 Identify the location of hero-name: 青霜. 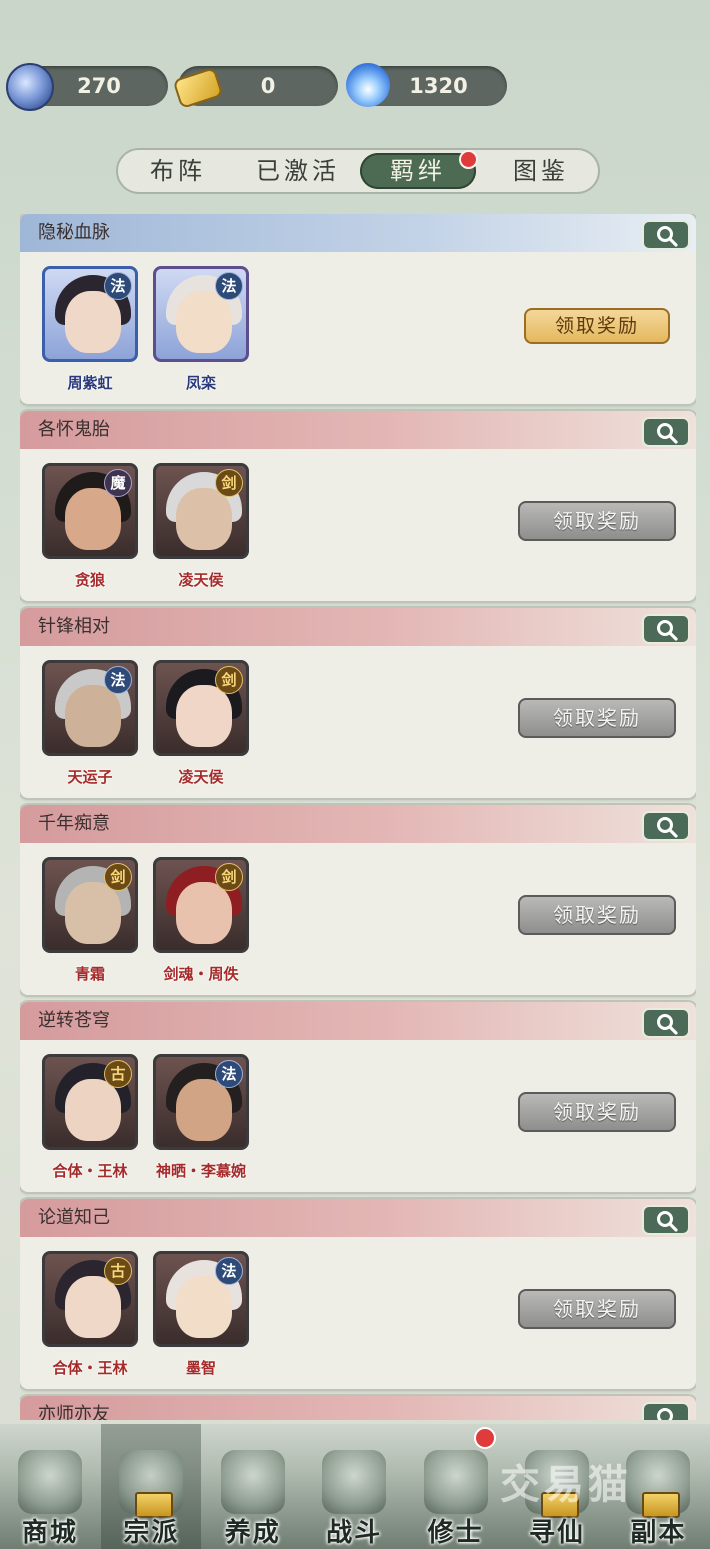
(89, 974).